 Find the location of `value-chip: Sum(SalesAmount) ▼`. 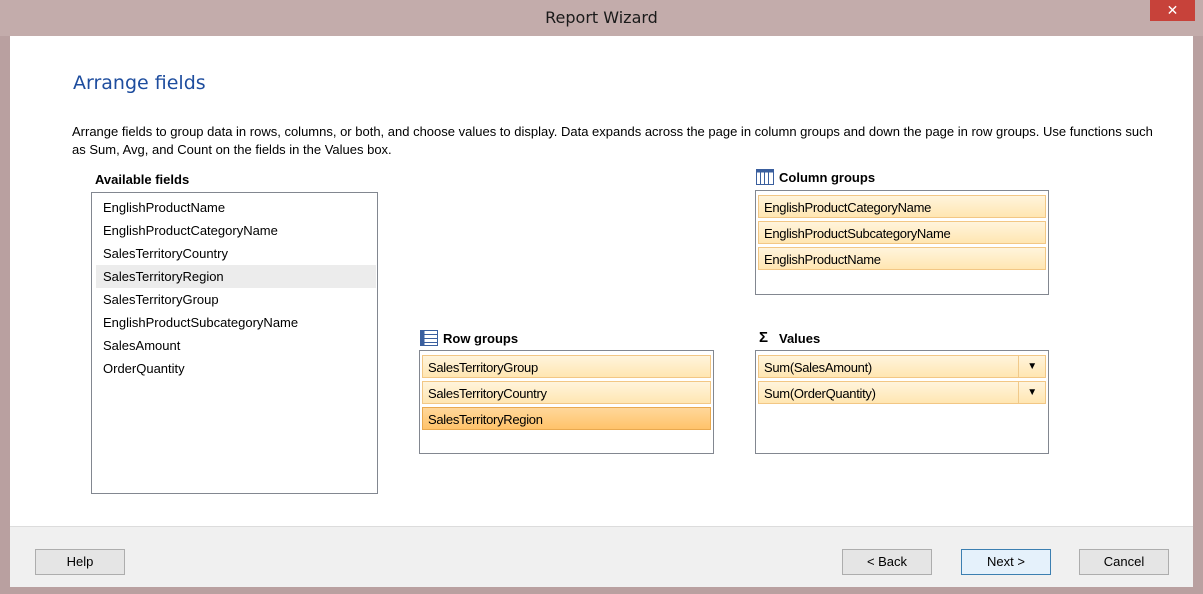

value-chip: Sum(SalesAmount) ▼ is located at coordinates (902, 366).